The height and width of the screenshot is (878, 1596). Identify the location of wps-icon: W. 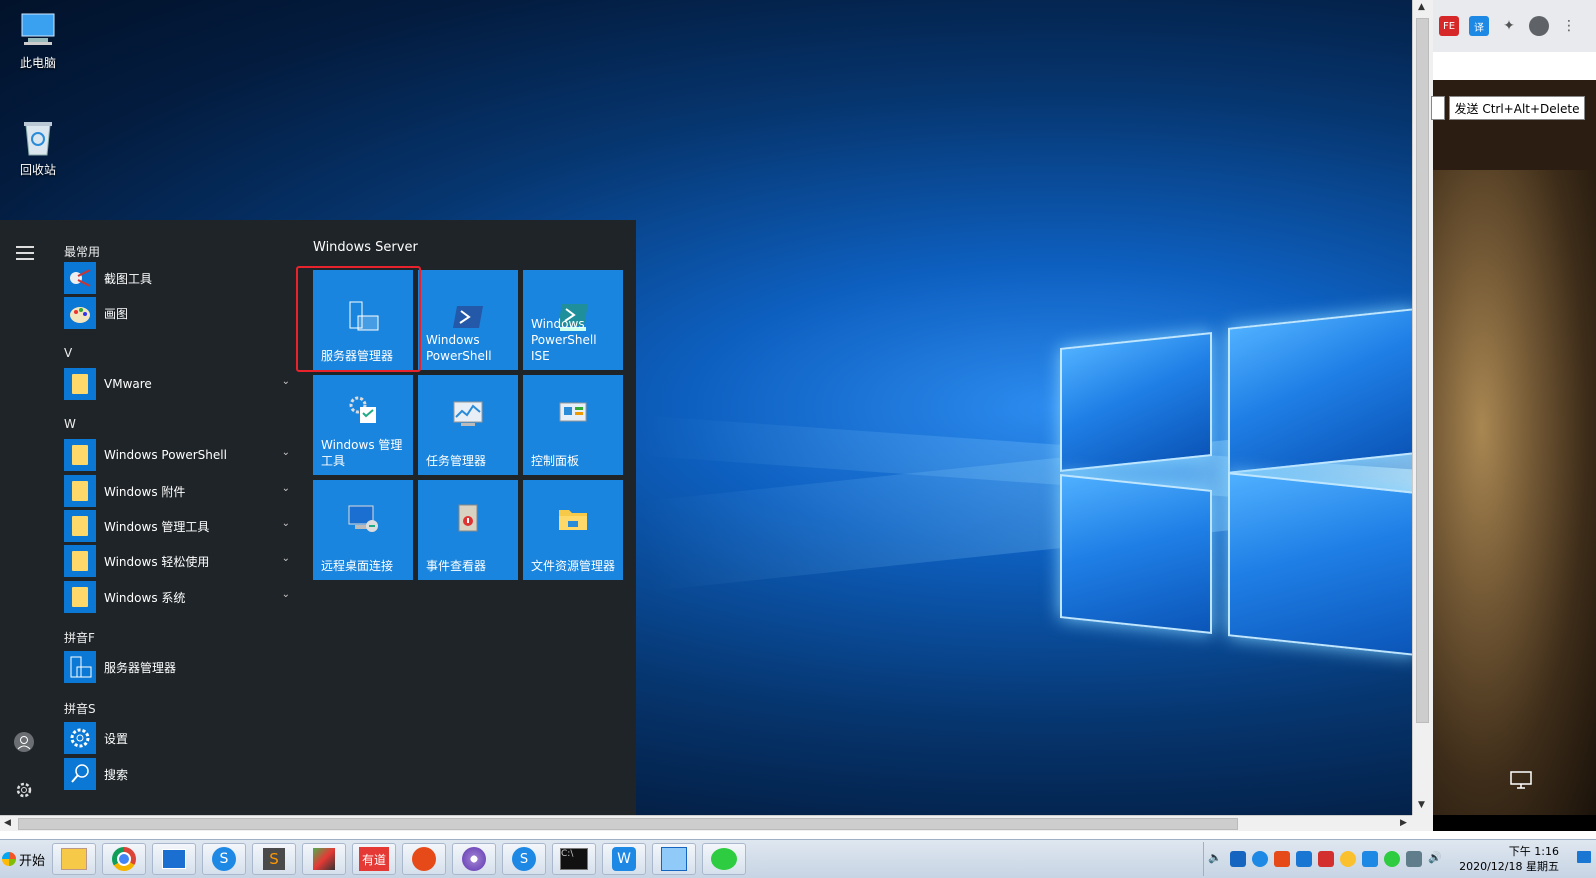
(624, 859).